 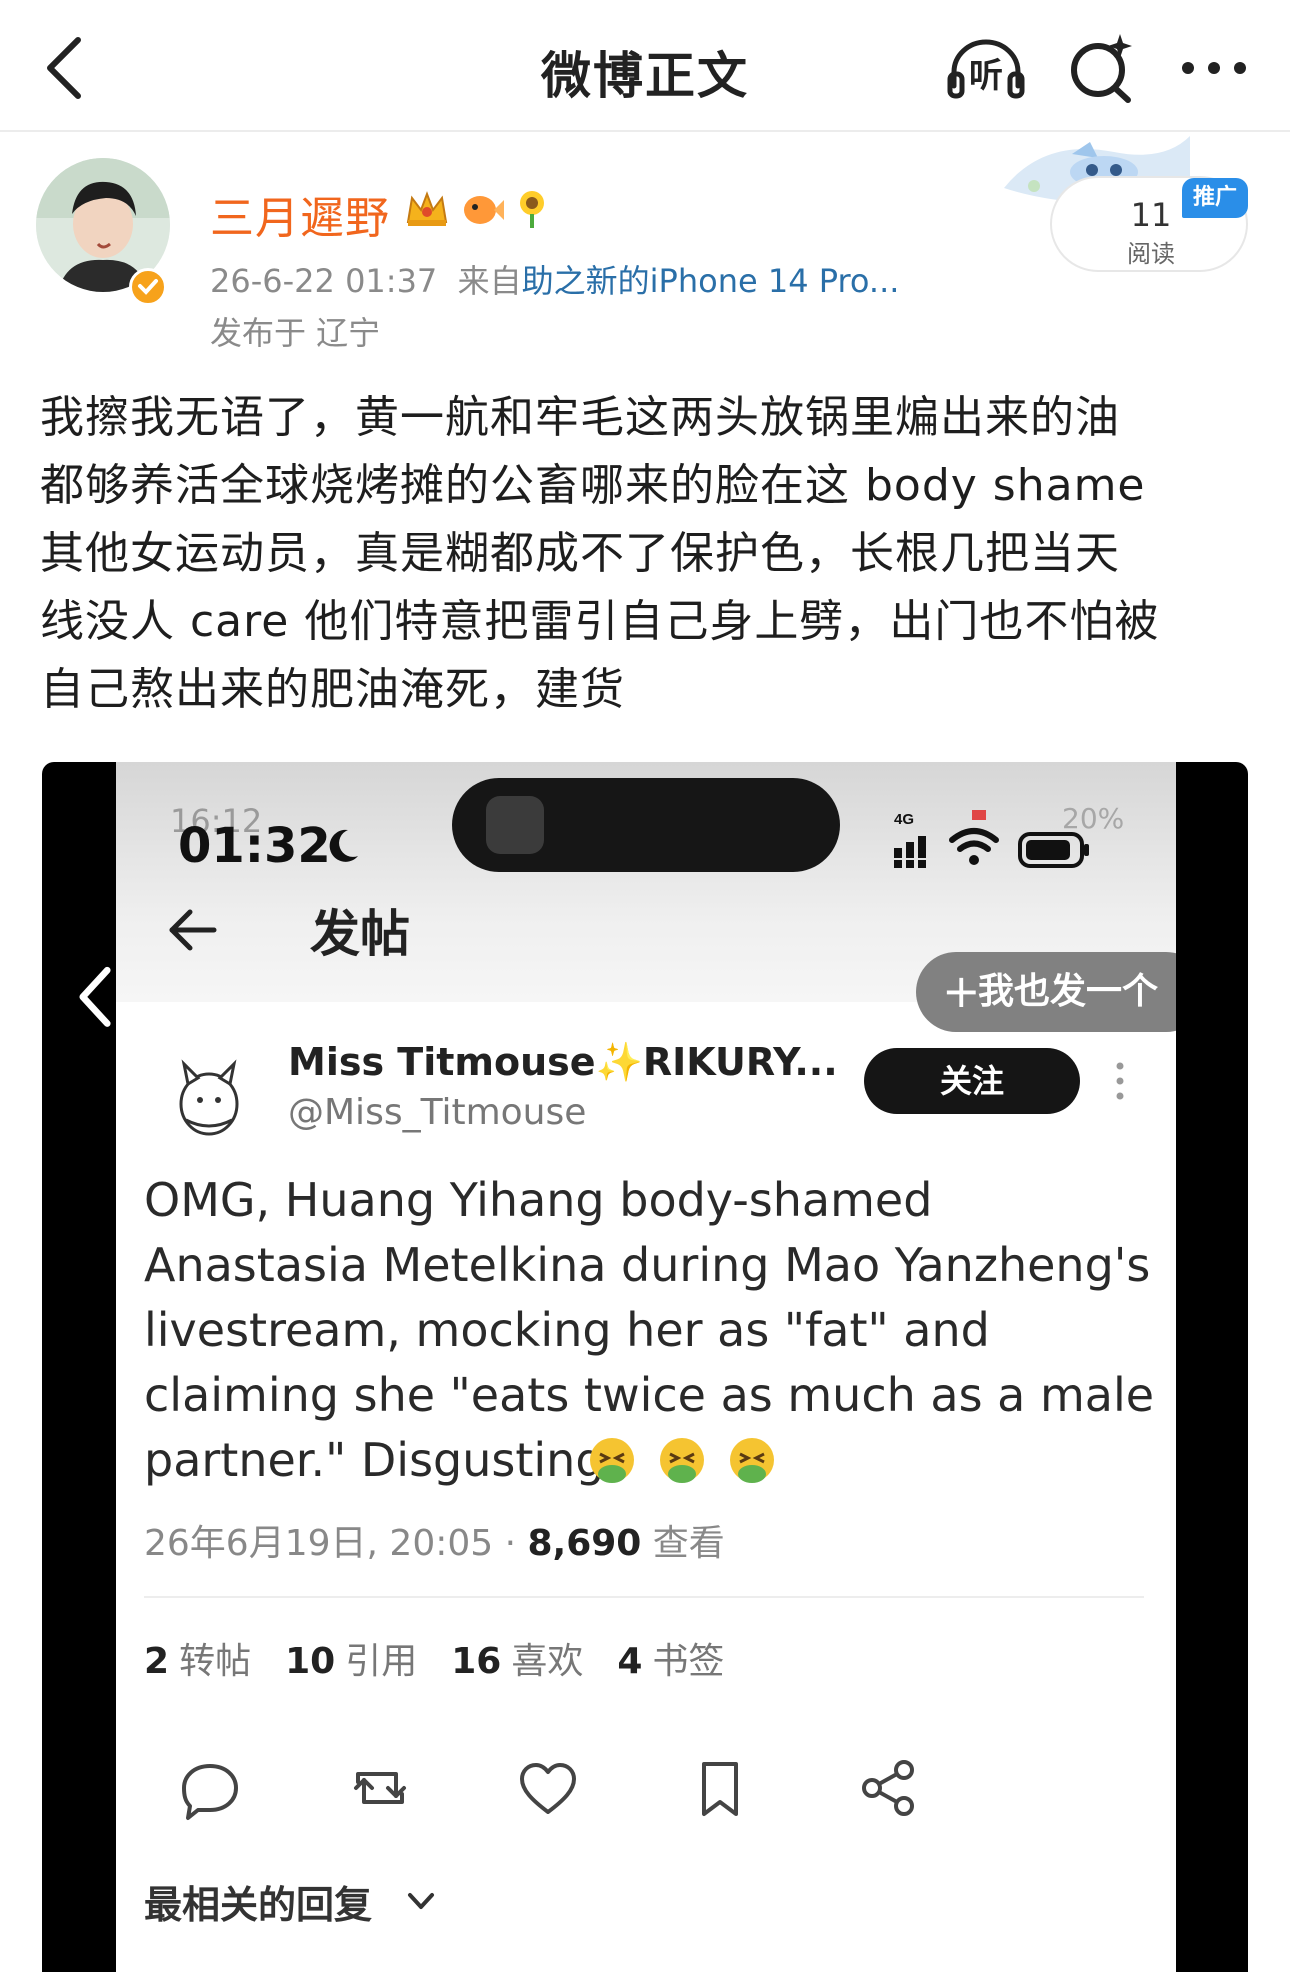 What do you see at coordinates (192, 930) in the screenshot?
I see `back-arrow-icon` at bounding box center [192, 930].